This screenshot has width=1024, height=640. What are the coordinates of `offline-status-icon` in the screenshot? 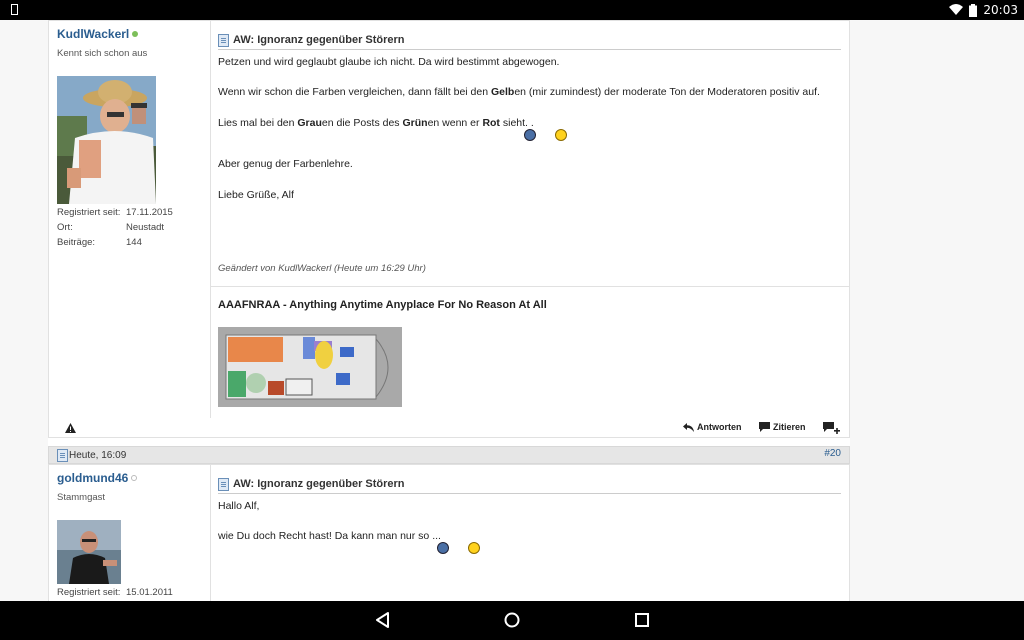 It's located at (134, 478).